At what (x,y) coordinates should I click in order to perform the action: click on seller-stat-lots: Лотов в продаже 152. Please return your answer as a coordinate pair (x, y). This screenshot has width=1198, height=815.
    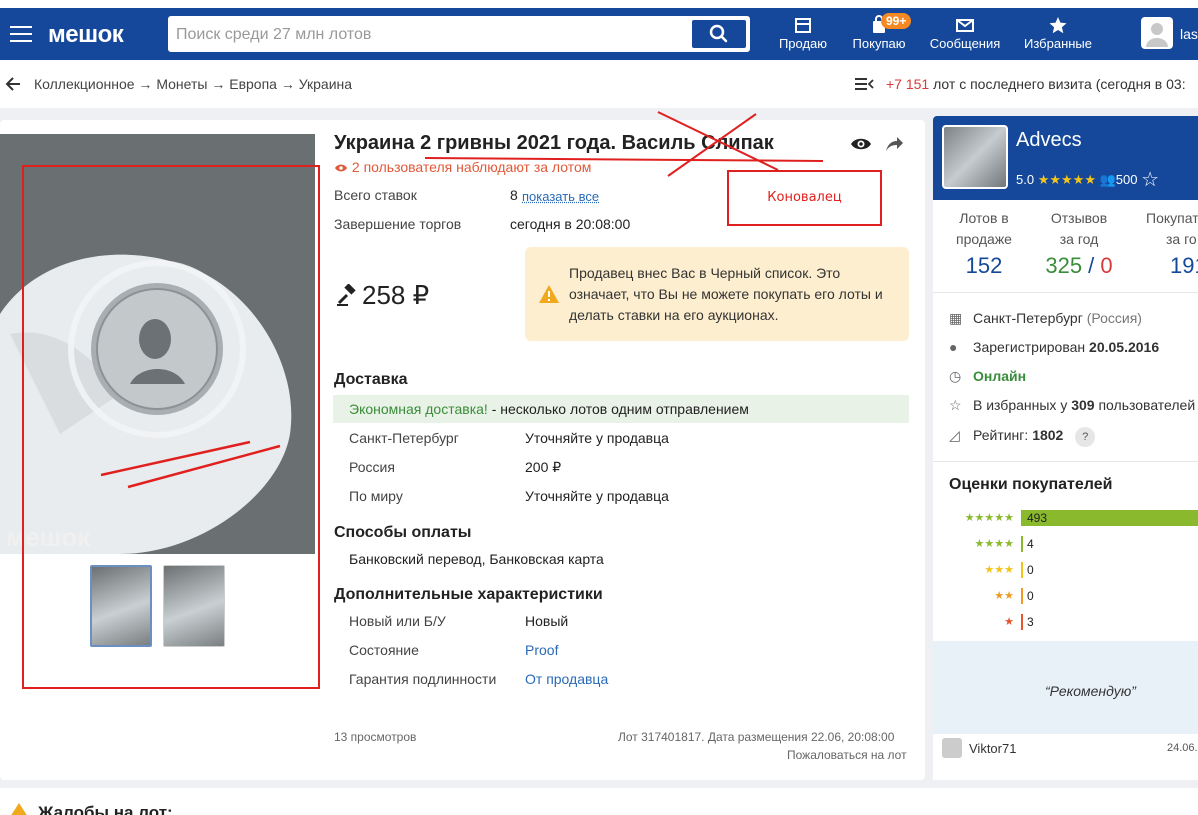
    Looking at the image, I should click on (984, 242).